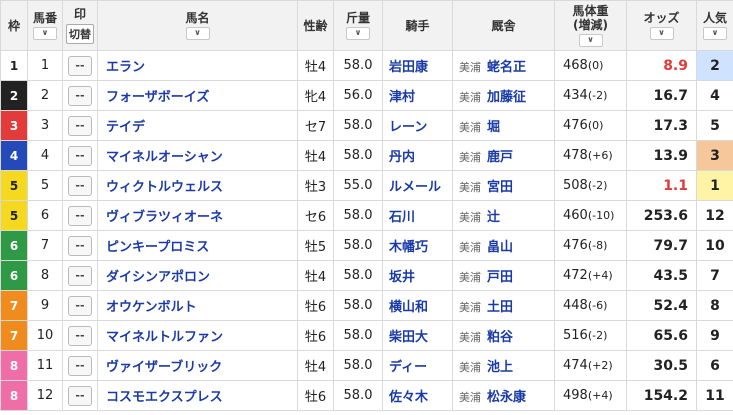 The width and height of the screenshot is (733, 415). Describe the element at coordinates (575, 185) in the screenshot. I see `bodyweight-value: 508` at that location.